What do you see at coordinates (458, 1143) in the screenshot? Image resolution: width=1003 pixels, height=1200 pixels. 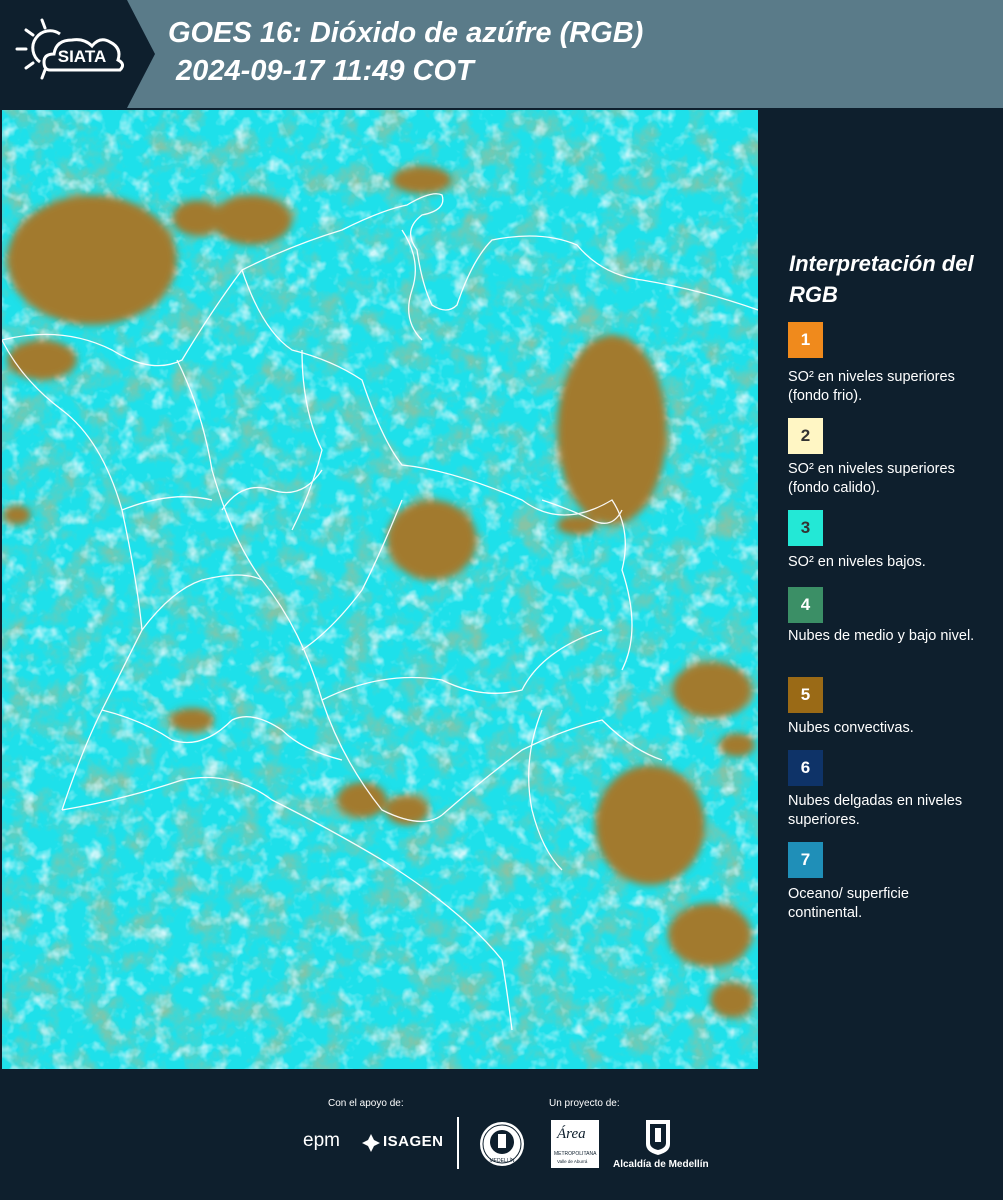 I see `footer-divider` at bounding box center [458, 1143].